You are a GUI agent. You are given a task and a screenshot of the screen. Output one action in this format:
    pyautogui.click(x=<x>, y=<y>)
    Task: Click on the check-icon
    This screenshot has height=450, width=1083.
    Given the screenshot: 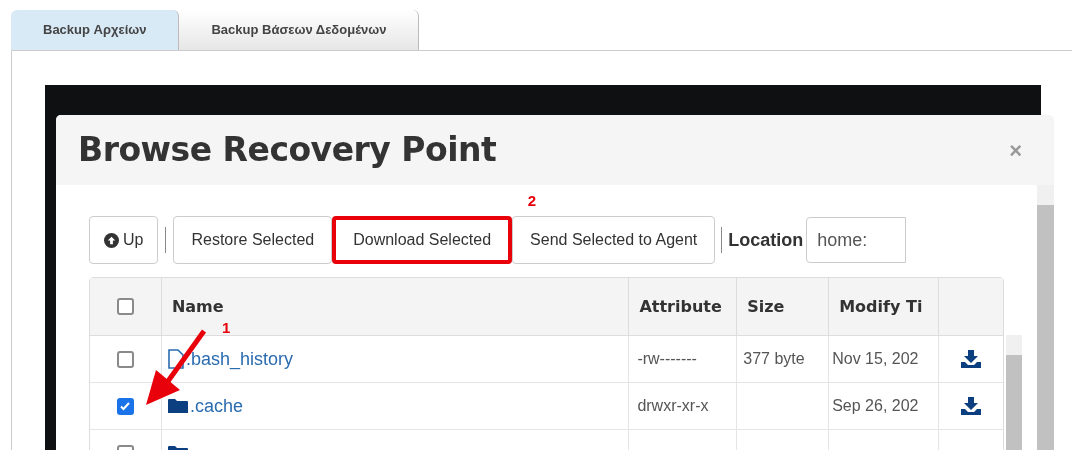 What is the action you would take?
    pyautogui.click(x=125, y=406)
    